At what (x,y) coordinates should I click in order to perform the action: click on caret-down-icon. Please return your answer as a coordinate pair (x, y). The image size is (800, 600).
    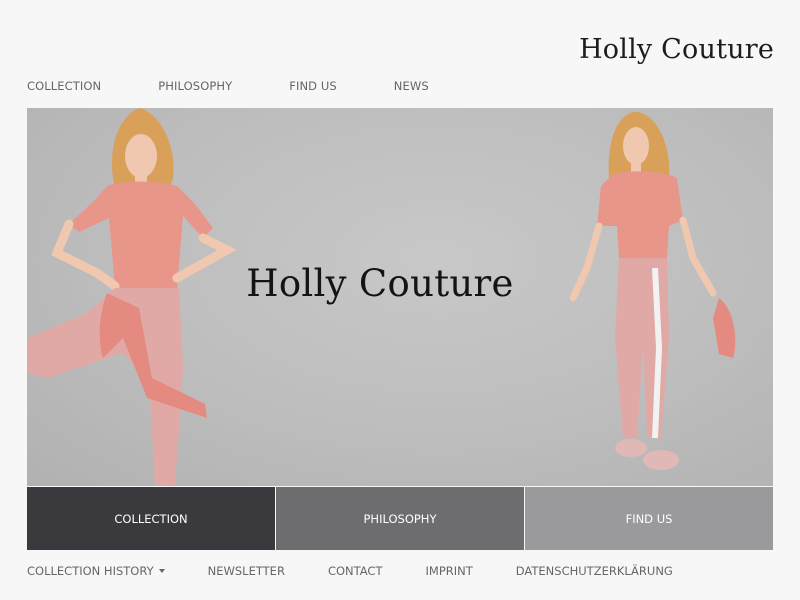
    Looking at the image, I should click on (161, 571).